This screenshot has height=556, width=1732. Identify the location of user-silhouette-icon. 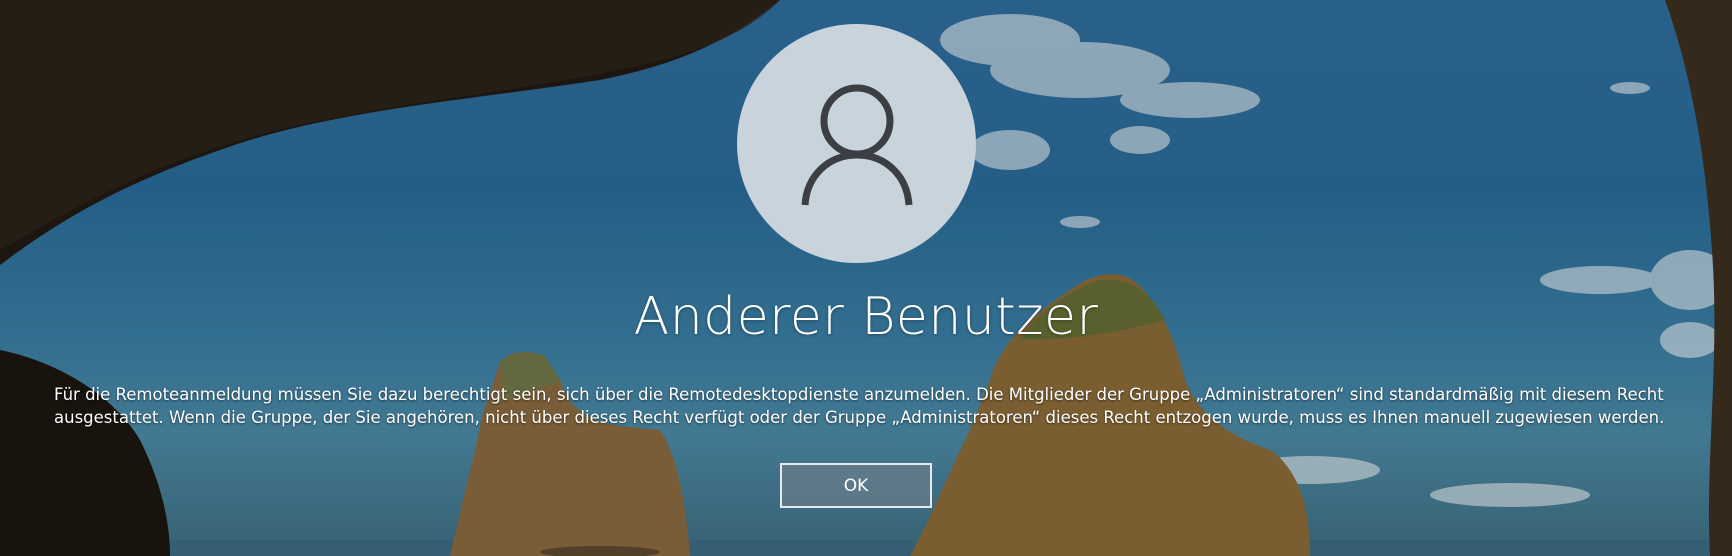
(856, 144).